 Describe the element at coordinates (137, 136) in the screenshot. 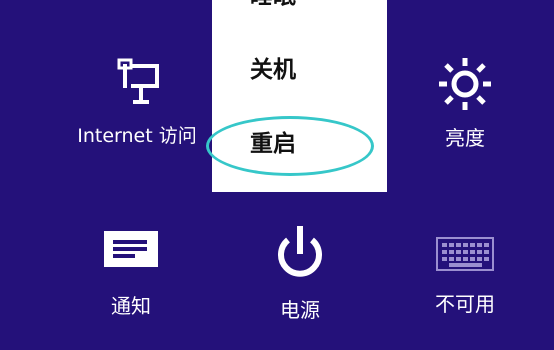

I see `internet-access-label: Internet 访问` at that location.